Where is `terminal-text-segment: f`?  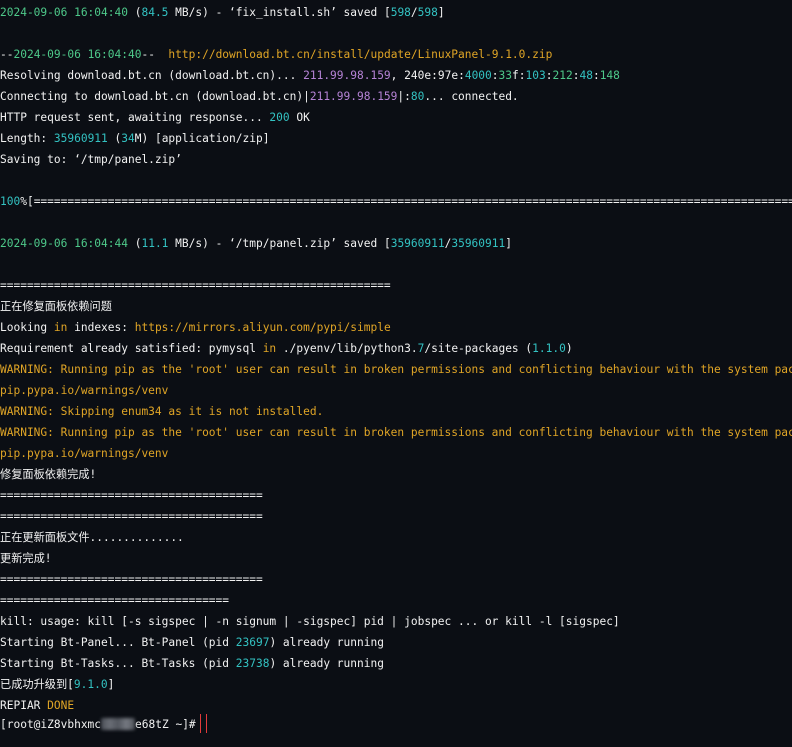 terminal-text-segment: f is located at coordinates (515, 75).